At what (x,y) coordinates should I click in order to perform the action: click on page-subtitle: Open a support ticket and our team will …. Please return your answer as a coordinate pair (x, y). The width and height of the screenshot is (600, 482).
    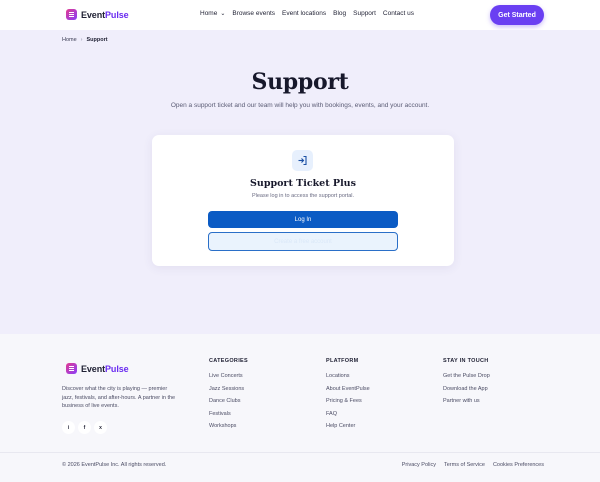
    Looking at the image, I should click on (300, 105).